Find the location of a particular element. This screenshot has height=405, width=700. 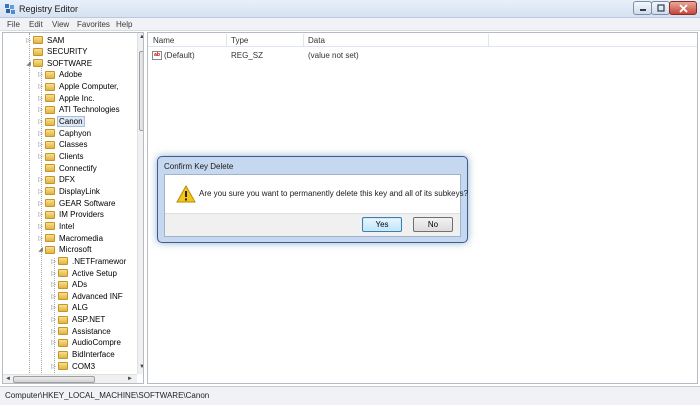

menu-view: View is located at coordinates (60, 24).